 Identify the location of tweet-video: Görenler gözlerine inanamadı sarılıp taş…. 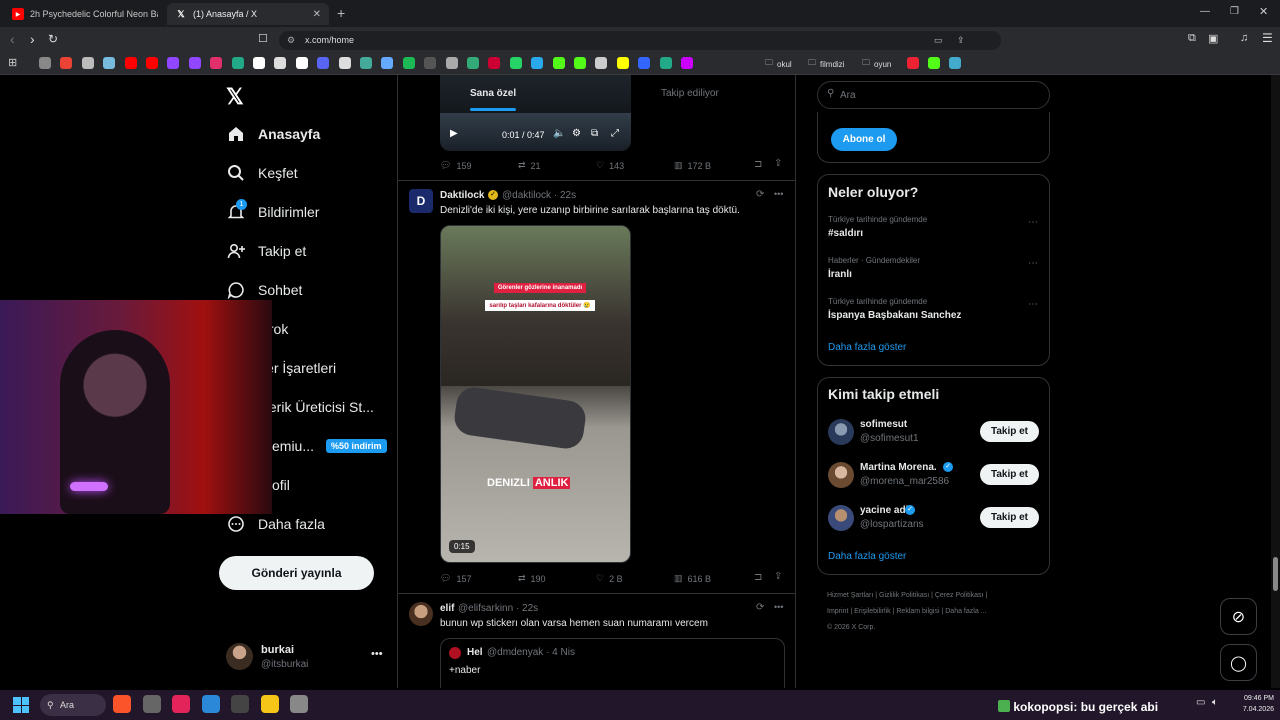
(535, 394).